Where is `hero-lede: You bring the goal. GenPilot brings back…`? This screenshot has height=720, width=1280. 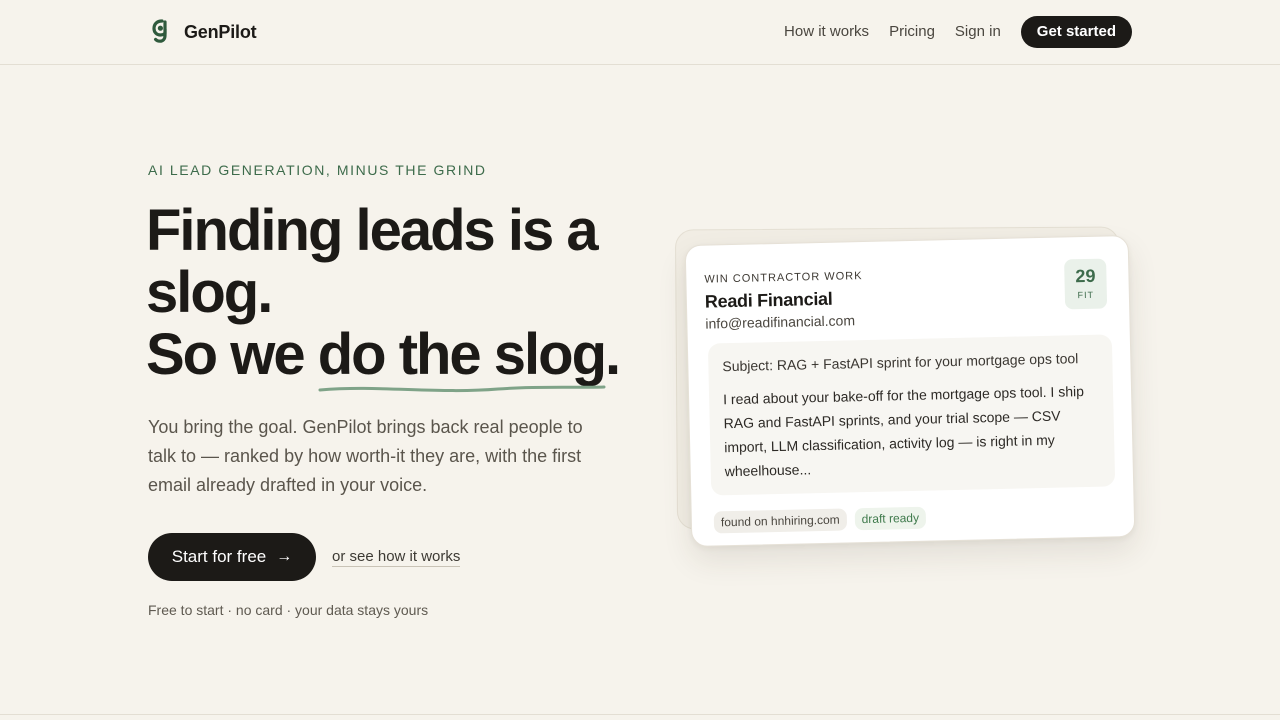
hero-lede: You bring the goal. GenPilot brings back… is located at coordinates (365, 456).